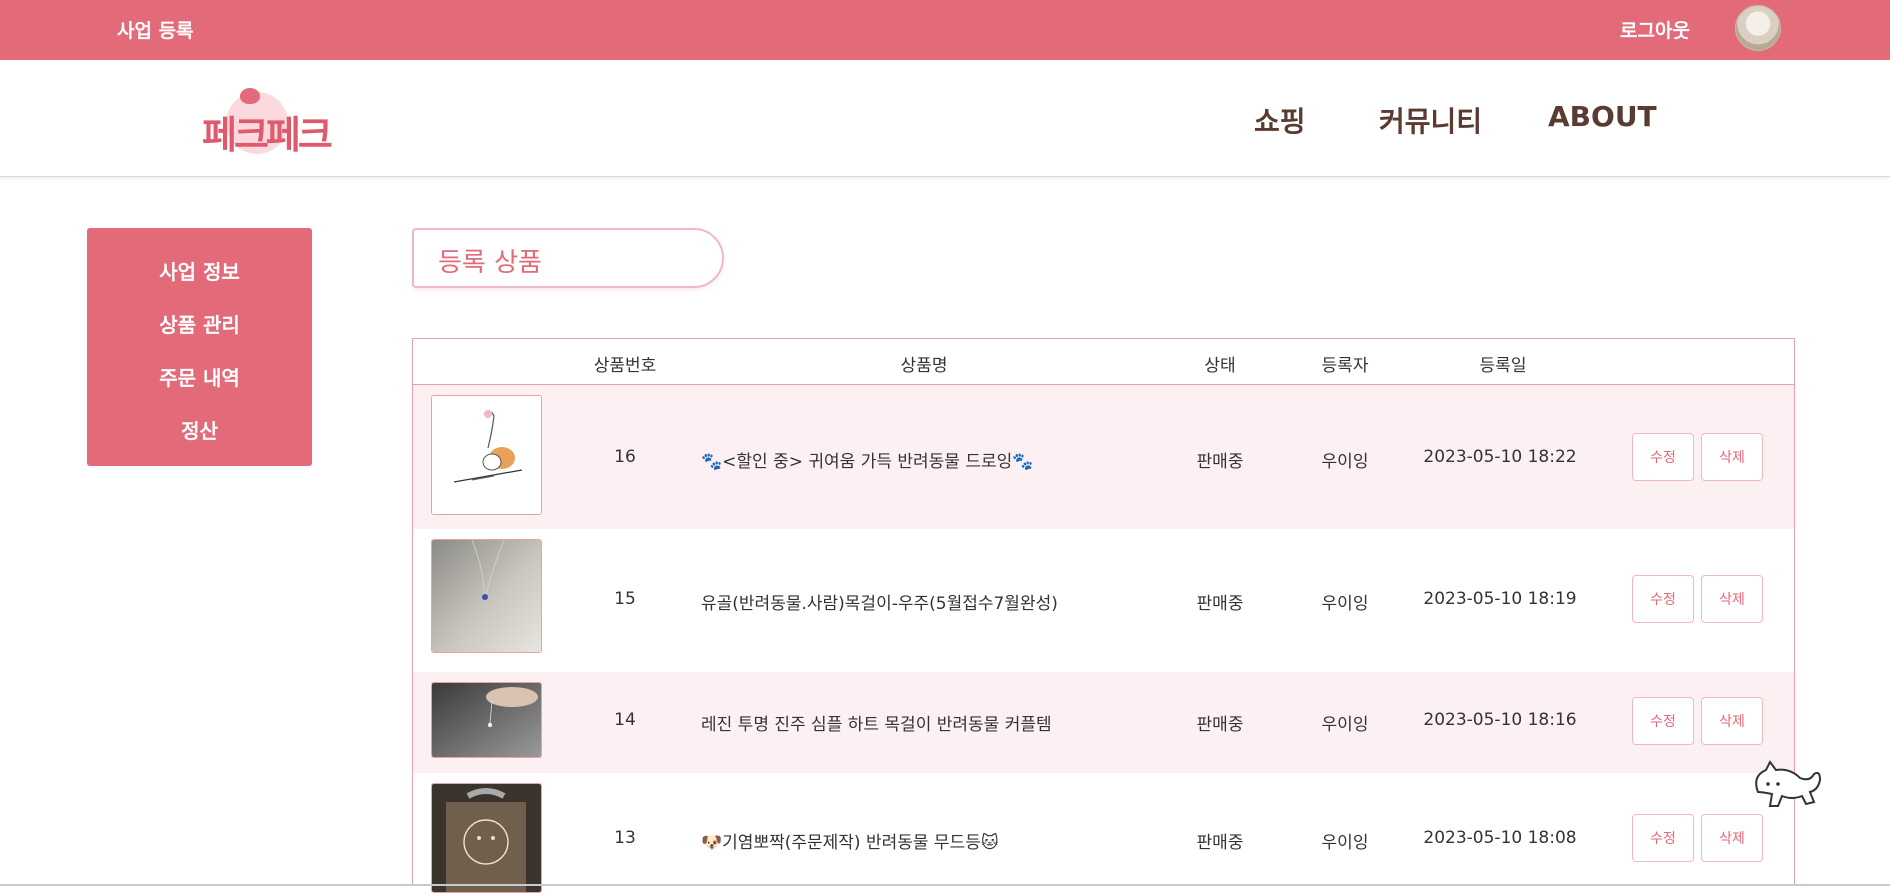 The width and height of the screenshot is (1890, 893). Describe the element at coordinates (850, 840) in the screenshot. I see `product-name: 🐶기염뽀짝(주문제작) 반려동물 무드등🐱` at that location.